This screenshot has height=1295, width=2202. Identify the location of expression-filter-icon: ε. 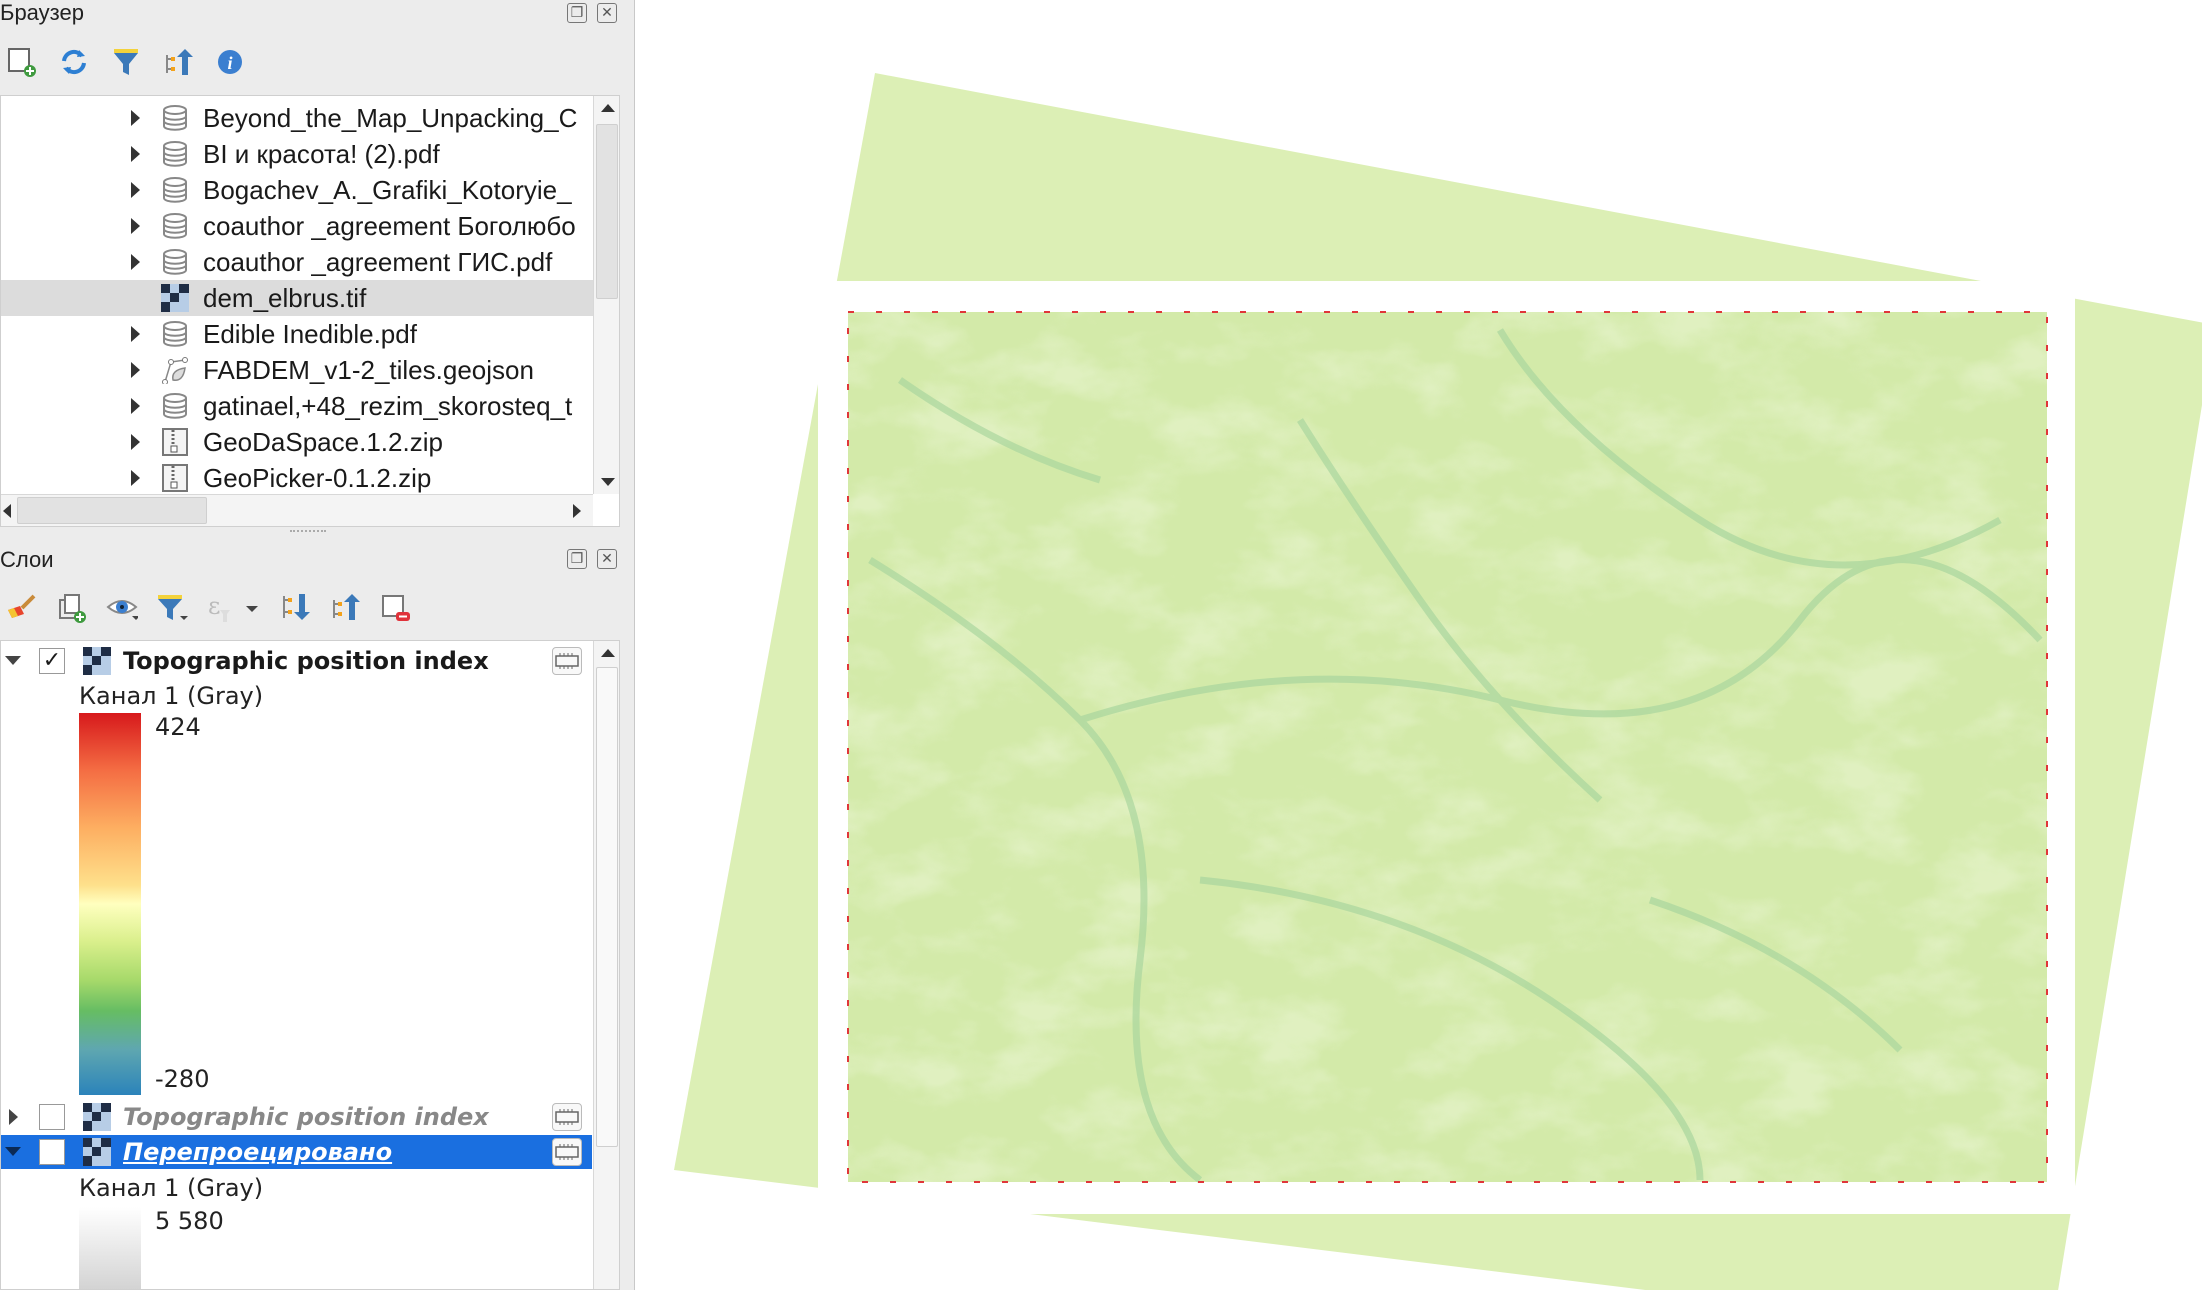
(234, 608).